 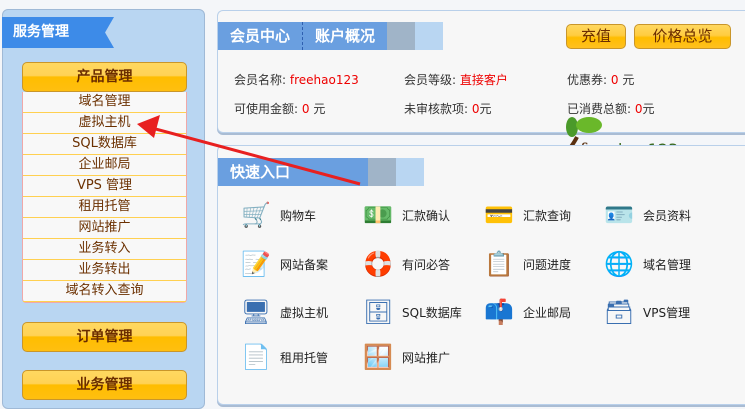 What do you see at coordinates (426, 215) in the screenshot?
I see `quick-link-label: 汇款确认` at bounding box center [426, 215].